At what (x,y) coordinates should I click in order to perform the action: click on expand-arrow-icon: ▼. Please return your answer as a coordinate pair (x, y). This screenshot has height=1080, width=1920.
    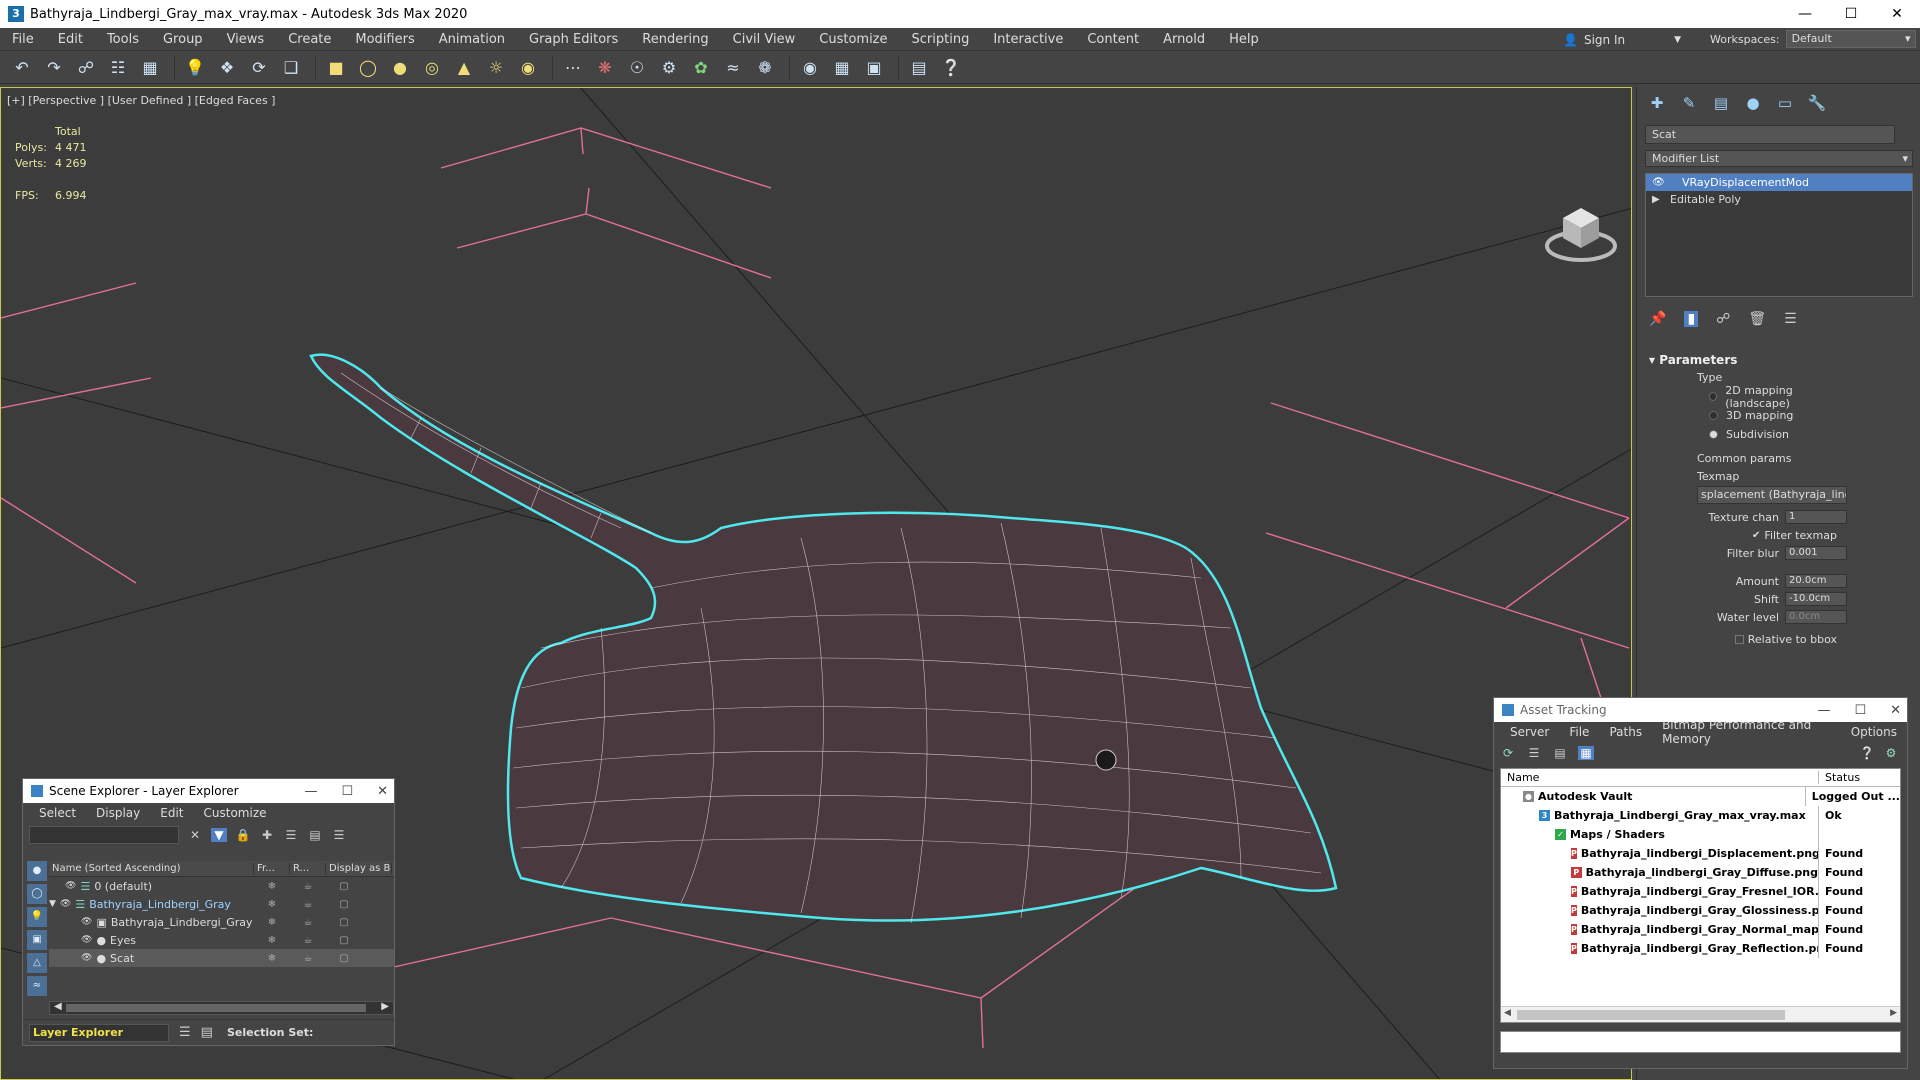
    Looking at the image, I should click on (52, 904).